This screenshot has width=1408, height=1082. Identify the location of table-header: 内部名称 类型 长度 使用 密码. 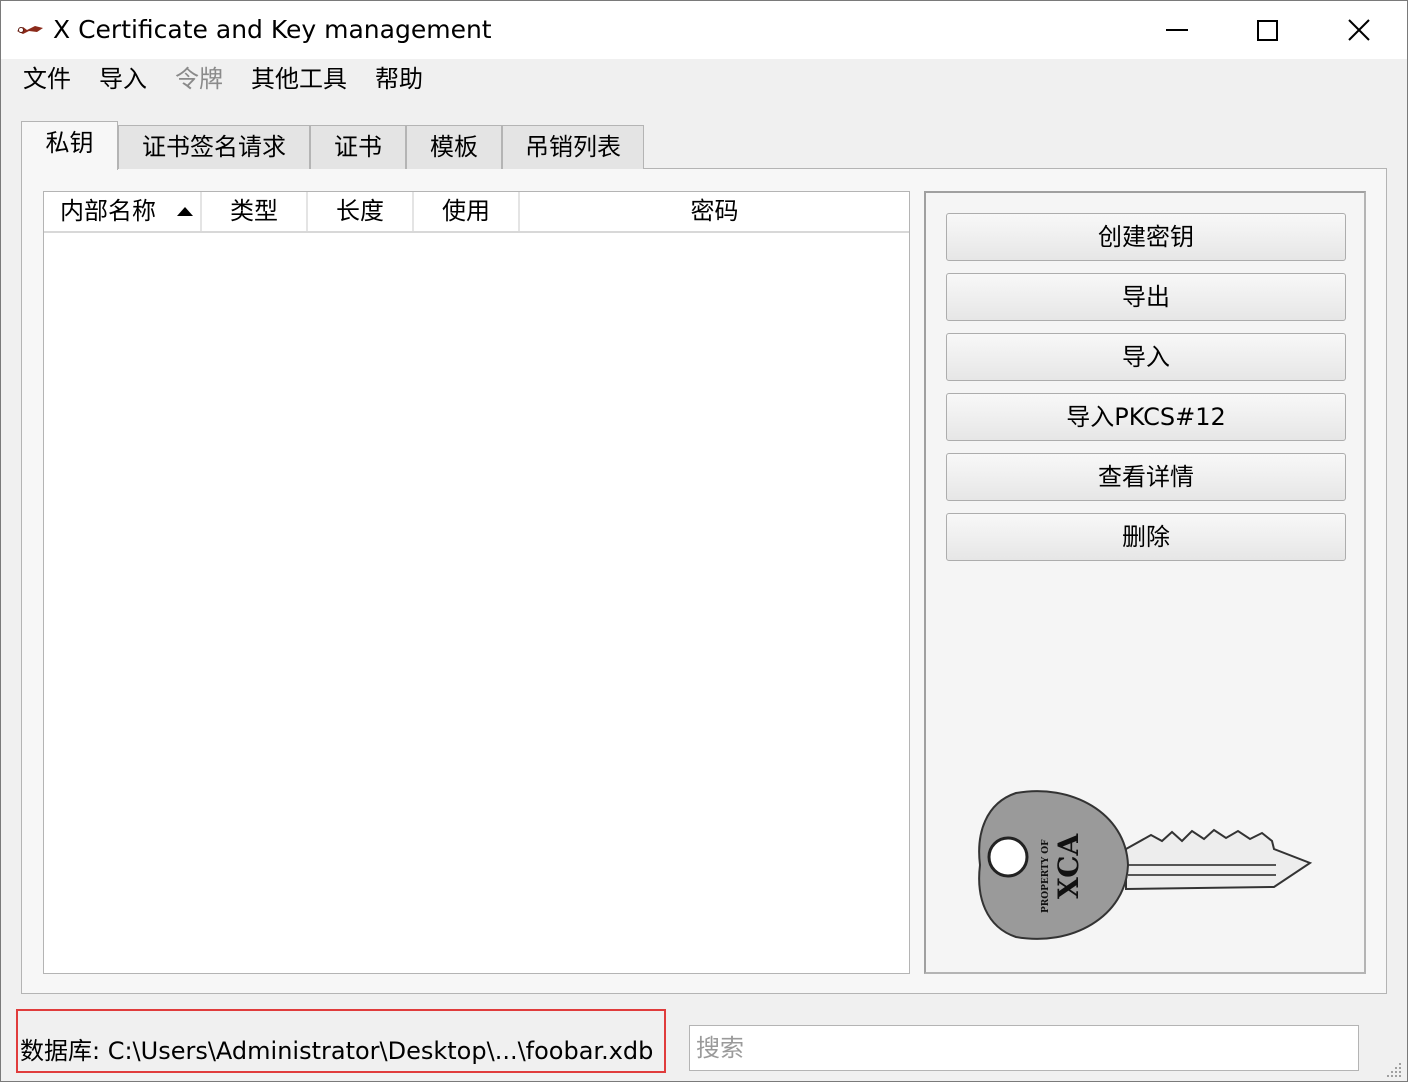
(476, 212).